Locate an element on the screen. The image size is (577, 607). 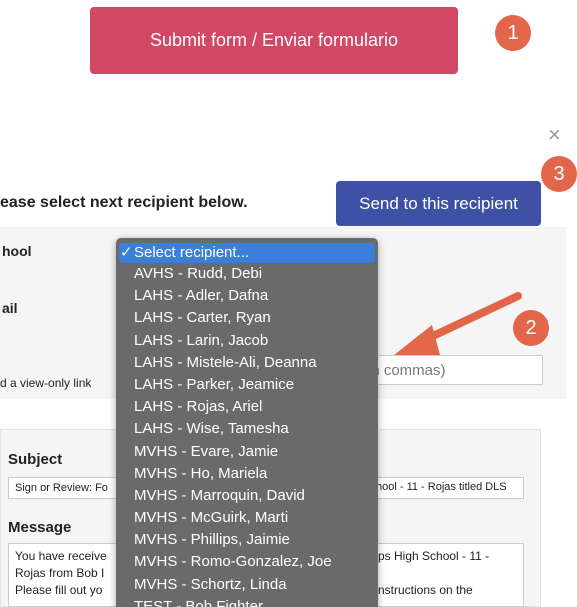
message-line-tail: nstructions on the is located at coordinates (425, 590).